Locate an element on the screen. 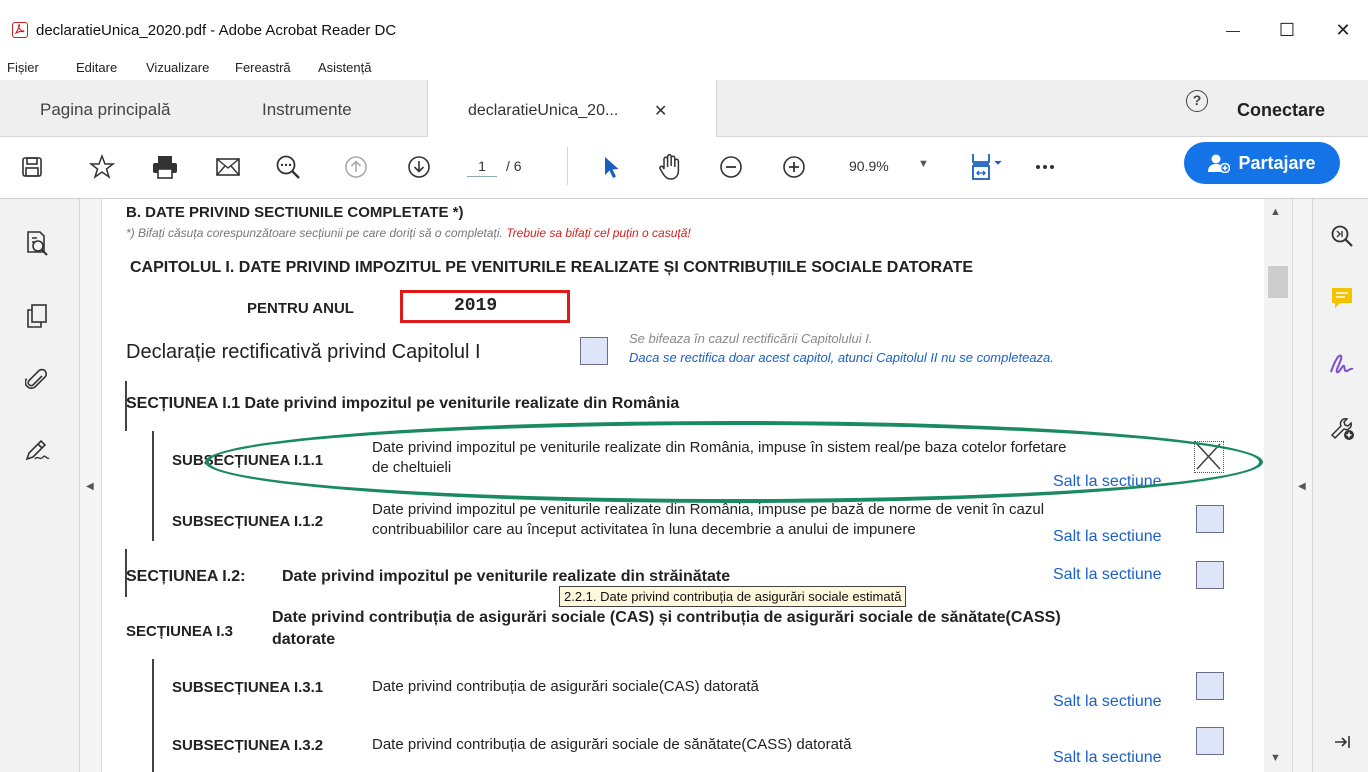  subsection-1-3-1-checkbox is located at coordinates (1210, 686).